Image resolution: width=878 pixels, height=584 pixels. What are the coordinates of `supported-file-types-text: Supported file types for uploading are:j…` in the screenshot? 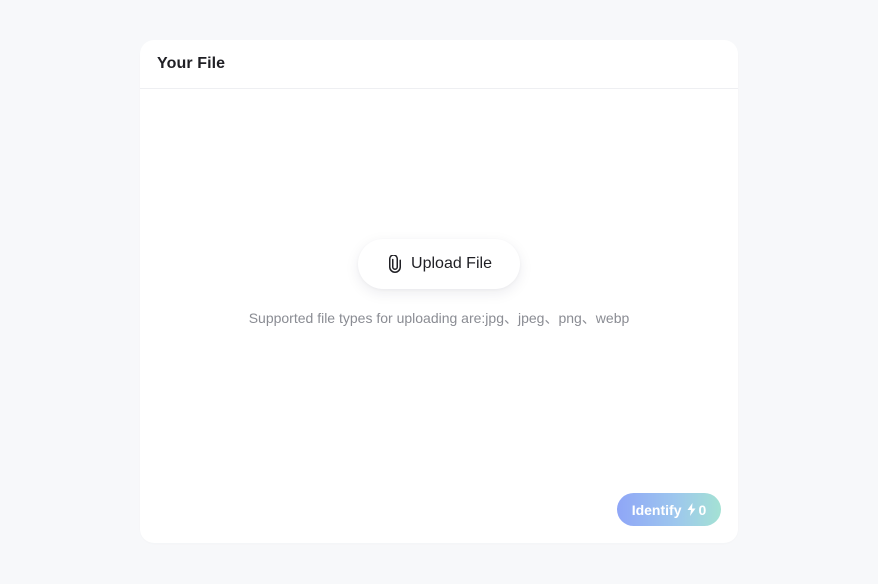 It's located at (439, 318).